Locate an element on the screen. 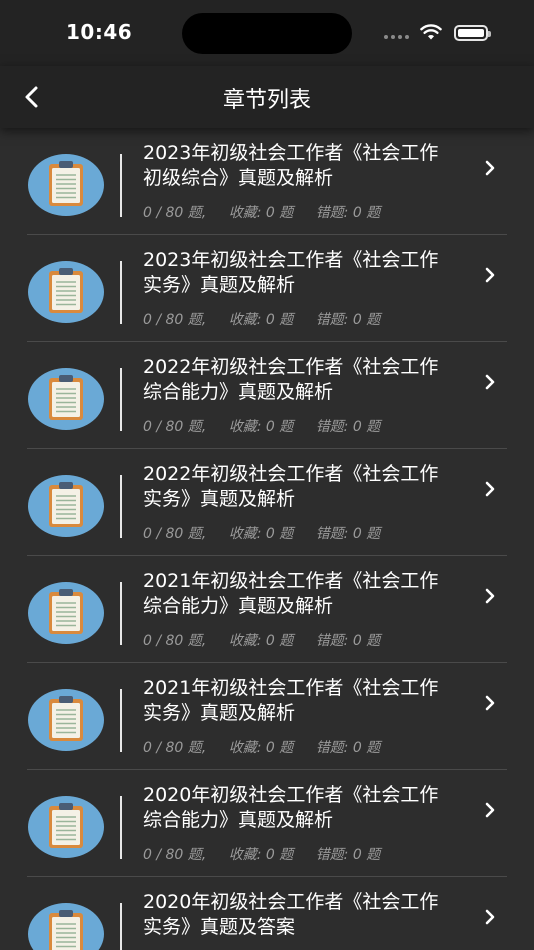  dynamic-island is located at coordinates (267, 33).